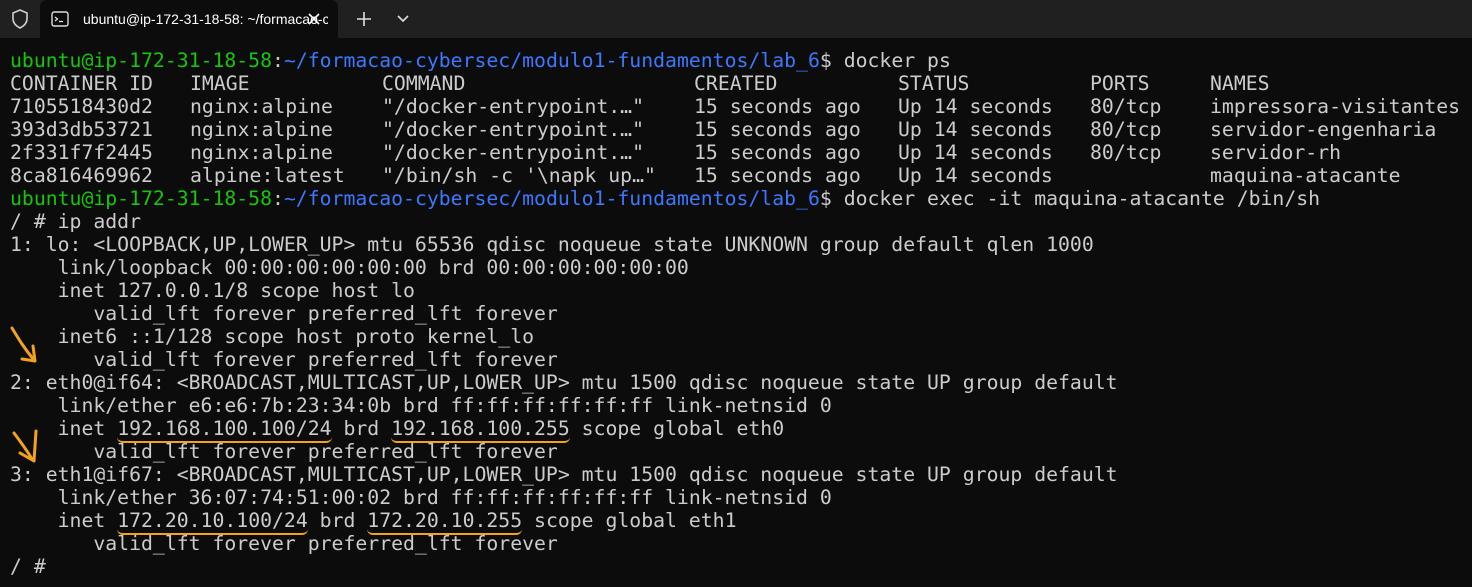  Describe the element at coordinates (897, 60) in the screenshot. I see `command-text: docker ps` at that location.